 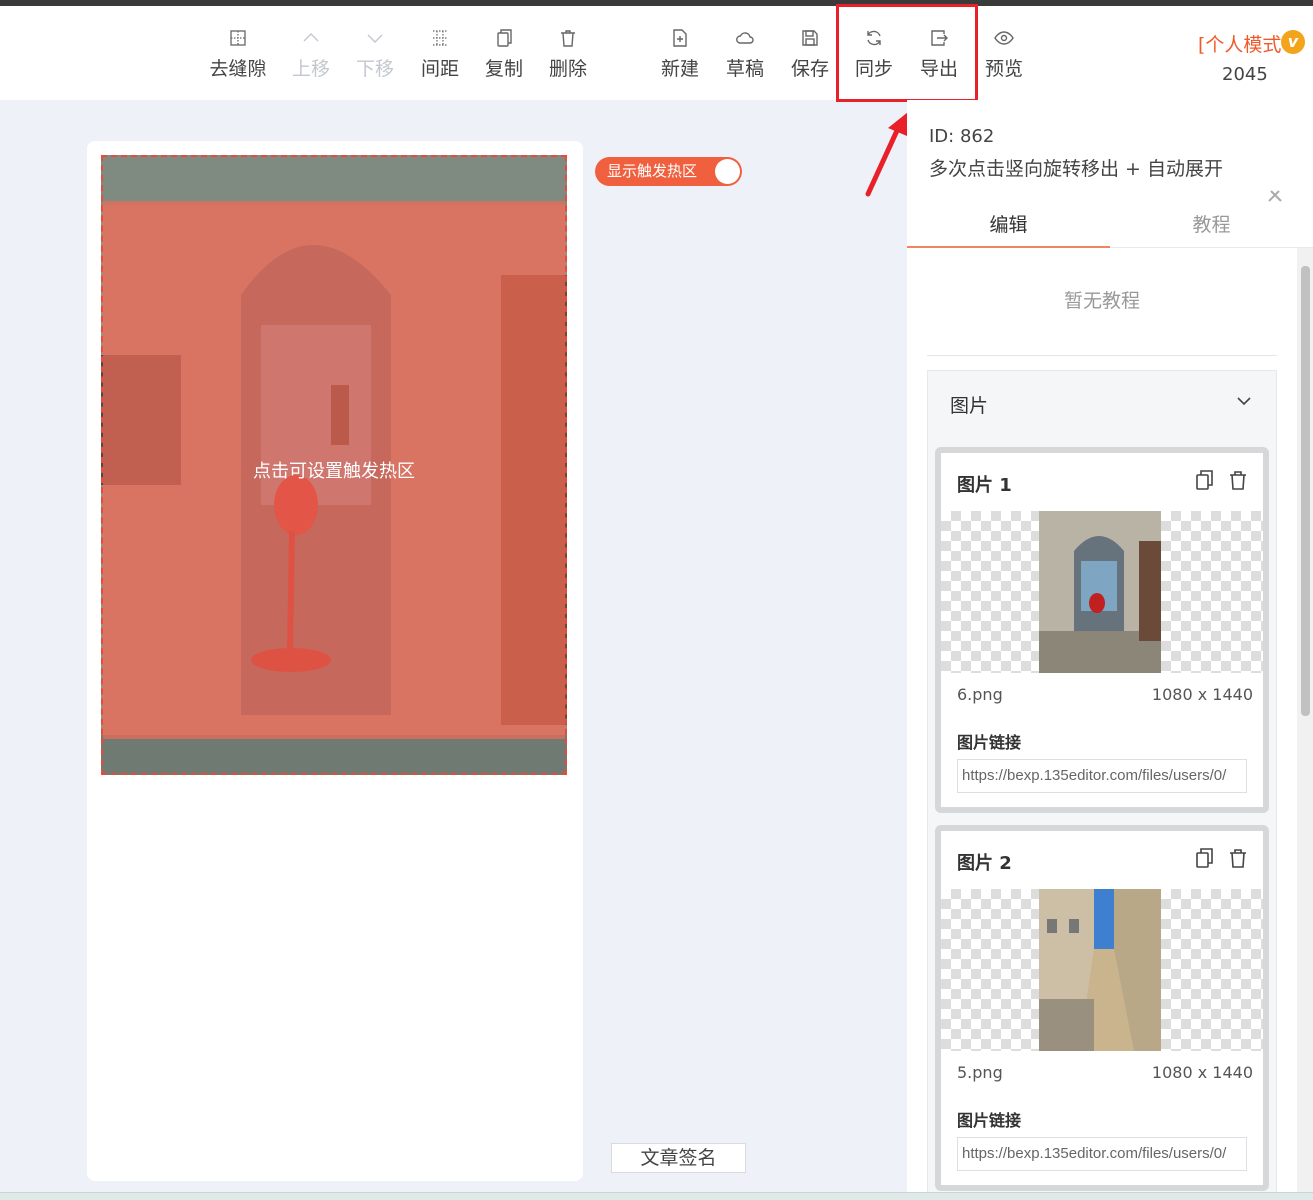 What do you see at coordinates (1245, 74) in the screenshot?
I see `user-id: 2045` at bounding box center [1245, 74].